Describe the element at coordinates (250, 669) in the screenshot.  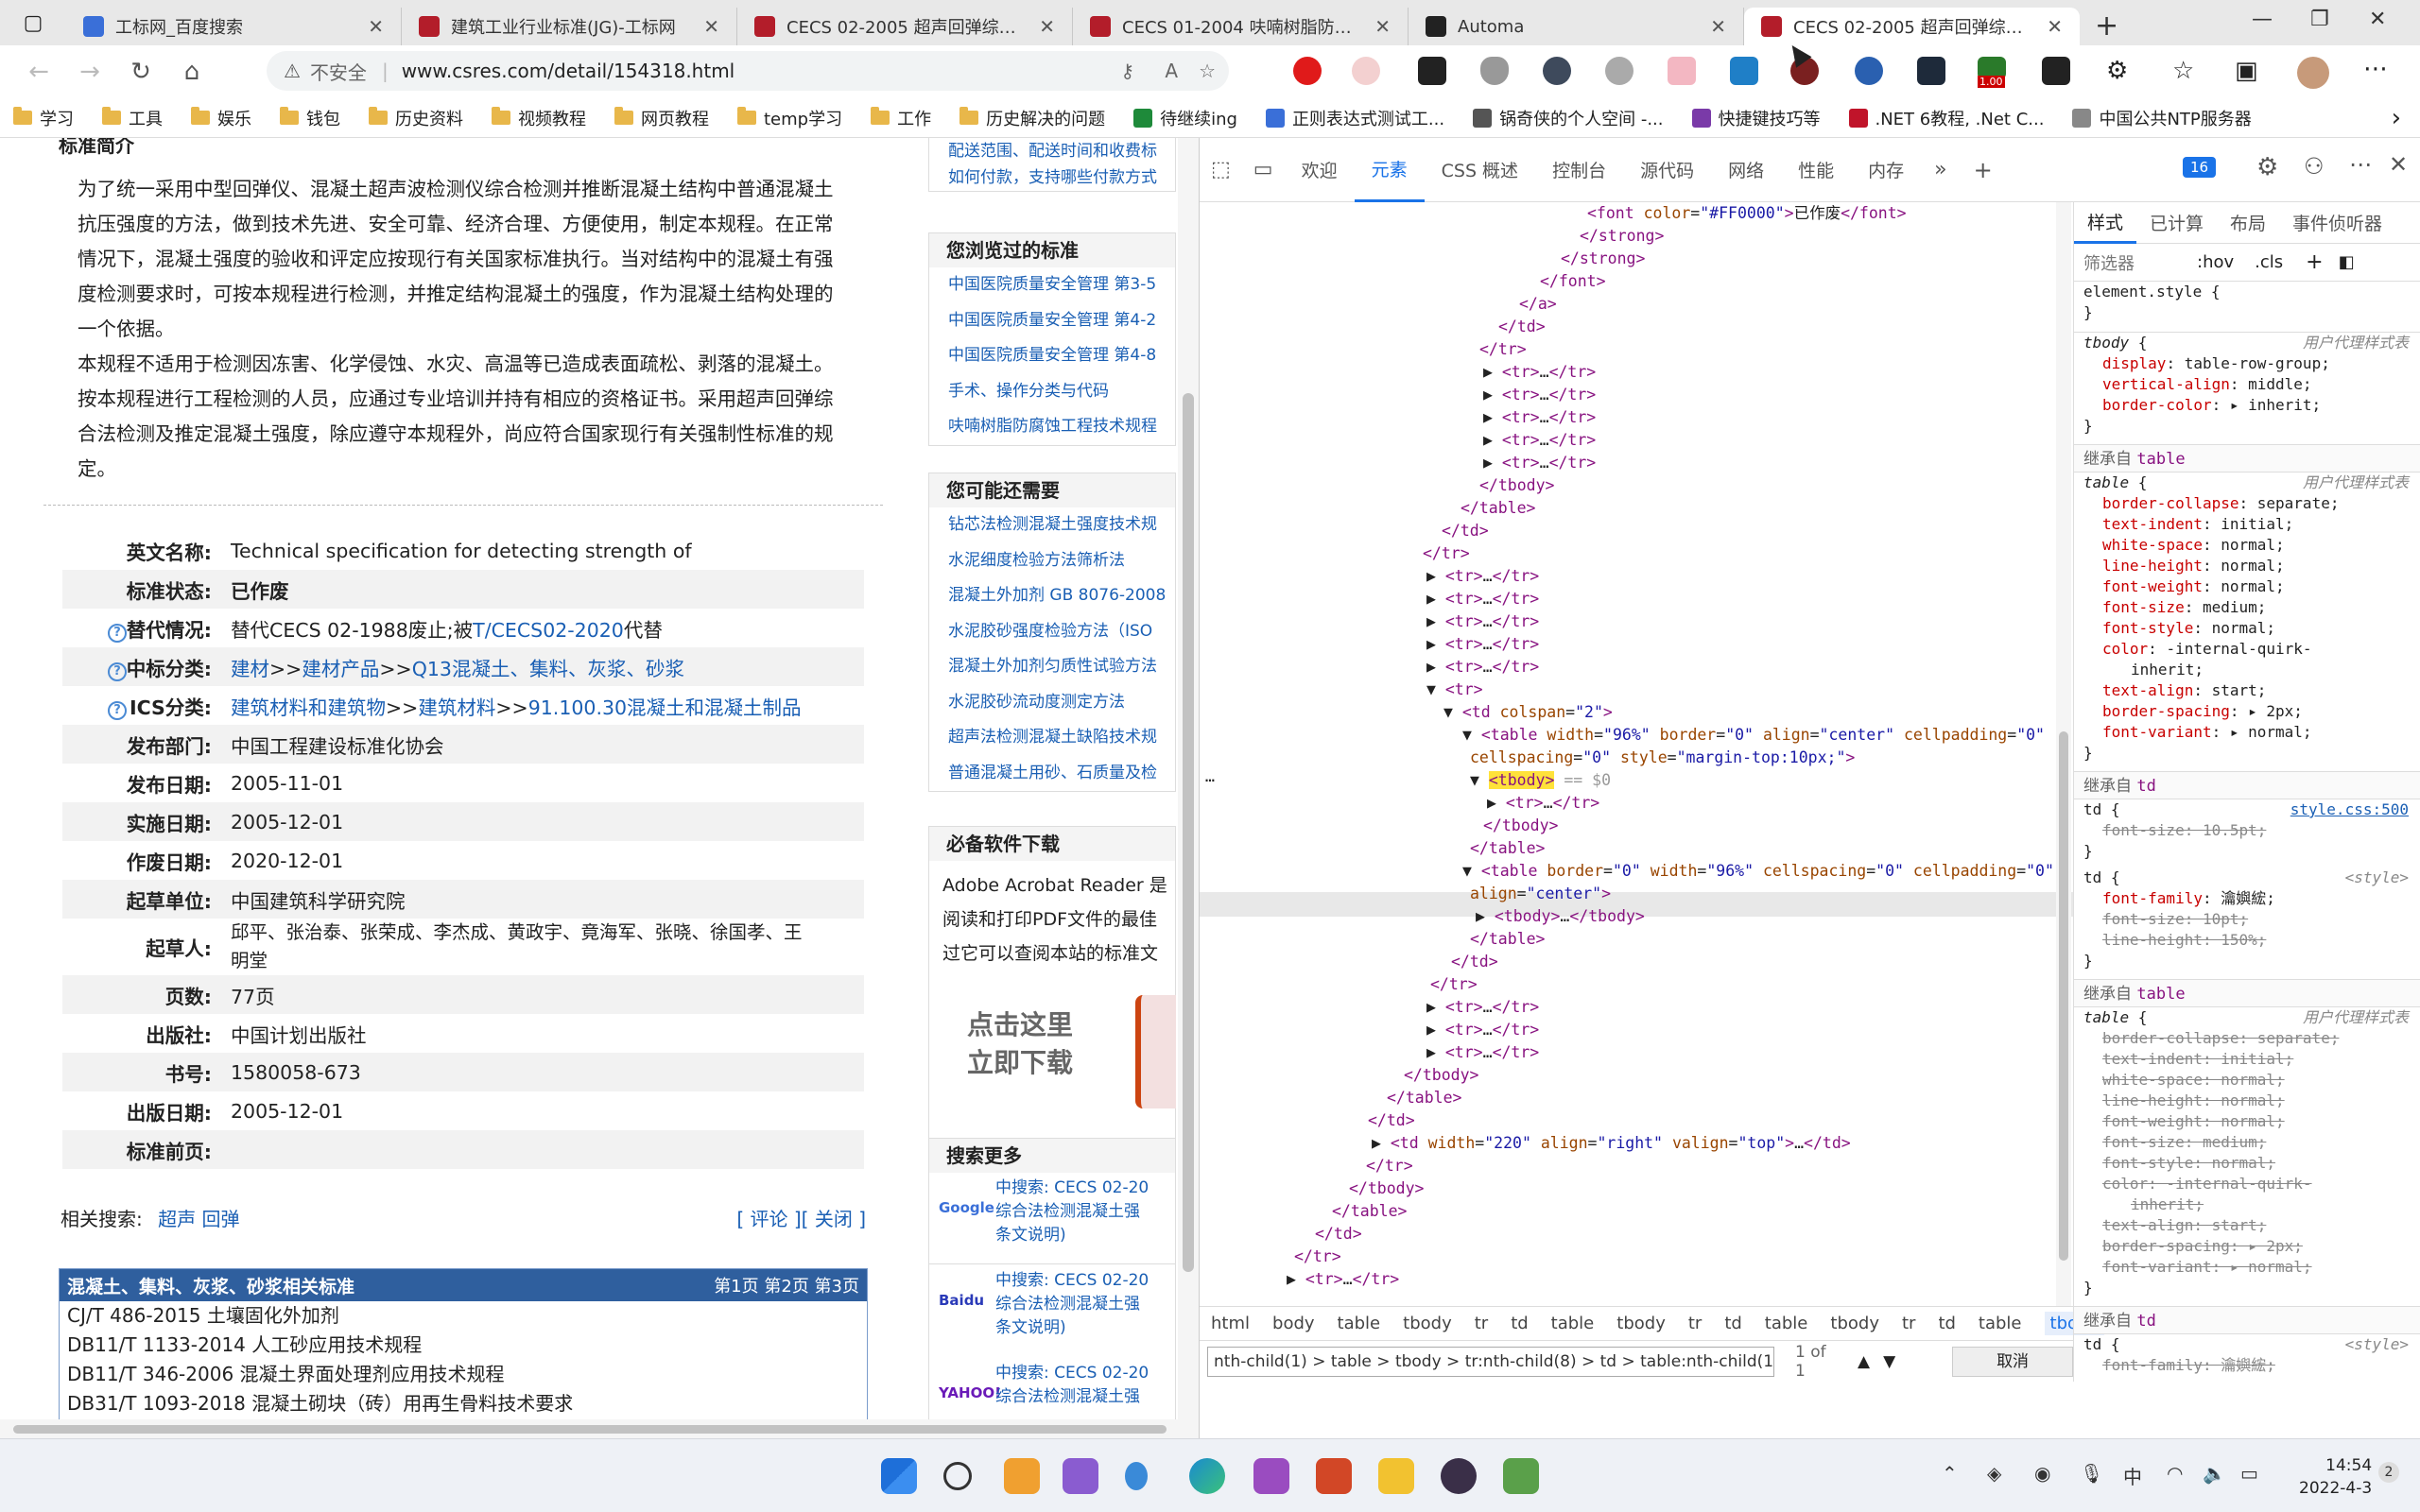
I see `class-link-jiancai: 建材` at that location.